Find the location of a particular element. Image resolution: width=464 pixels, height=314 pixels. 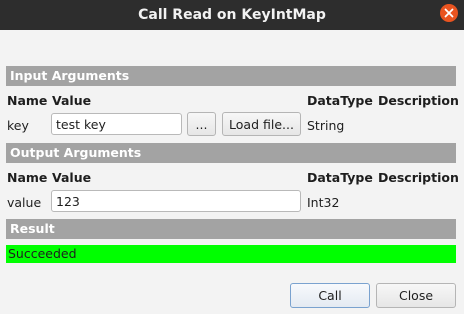

input-arg-value-field is located at coordinates (116, 124).